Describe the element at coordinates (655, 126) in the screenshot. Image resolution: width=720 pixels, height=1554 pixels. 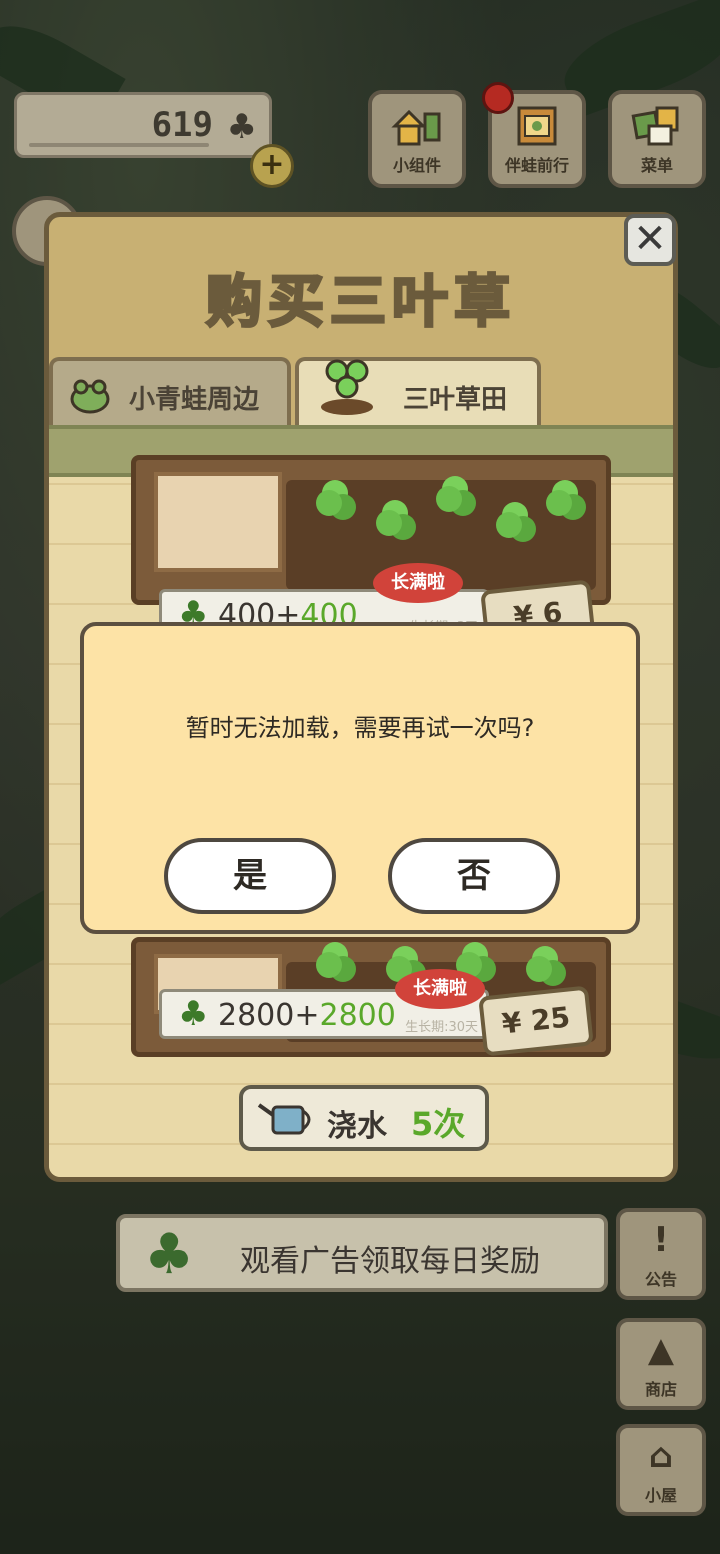
I see `menu-cards-icon` at that location.